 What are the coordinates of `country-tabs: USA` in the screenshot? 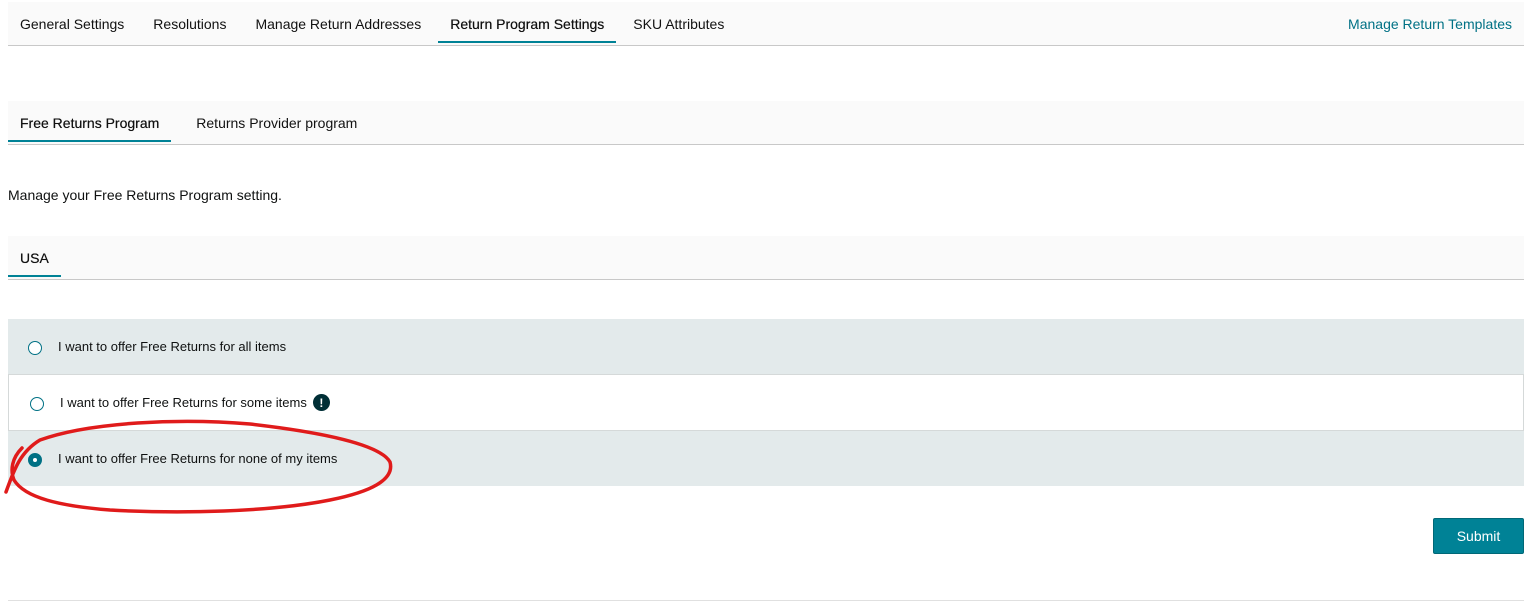 It's located at (766, 258).